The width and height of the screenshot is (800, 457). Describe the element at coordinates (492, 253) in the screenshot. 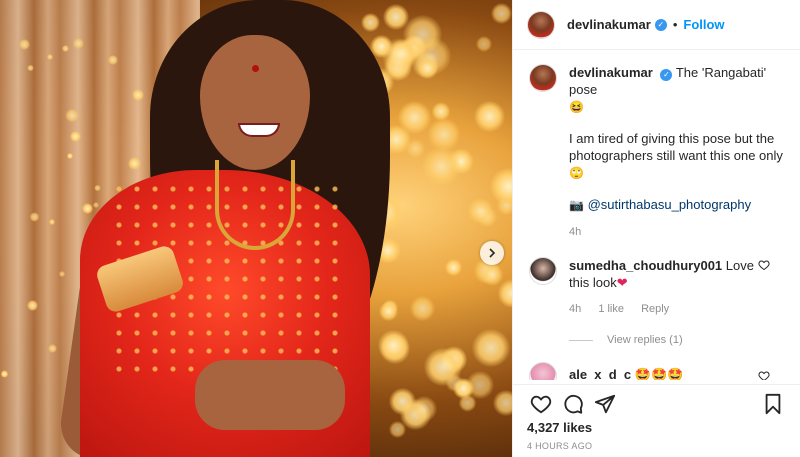

I see `chevron-right-icon` at that location.